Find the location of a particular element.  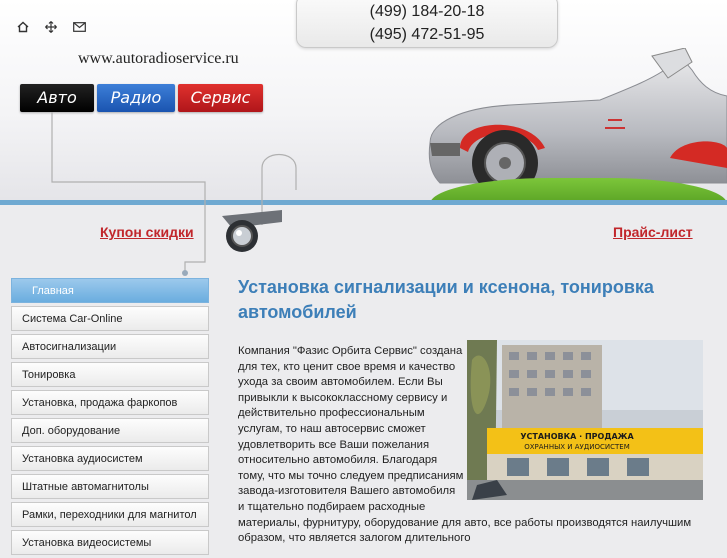

nav-item-audio: Установка аудиосистем is located at coordinates (110, 458).